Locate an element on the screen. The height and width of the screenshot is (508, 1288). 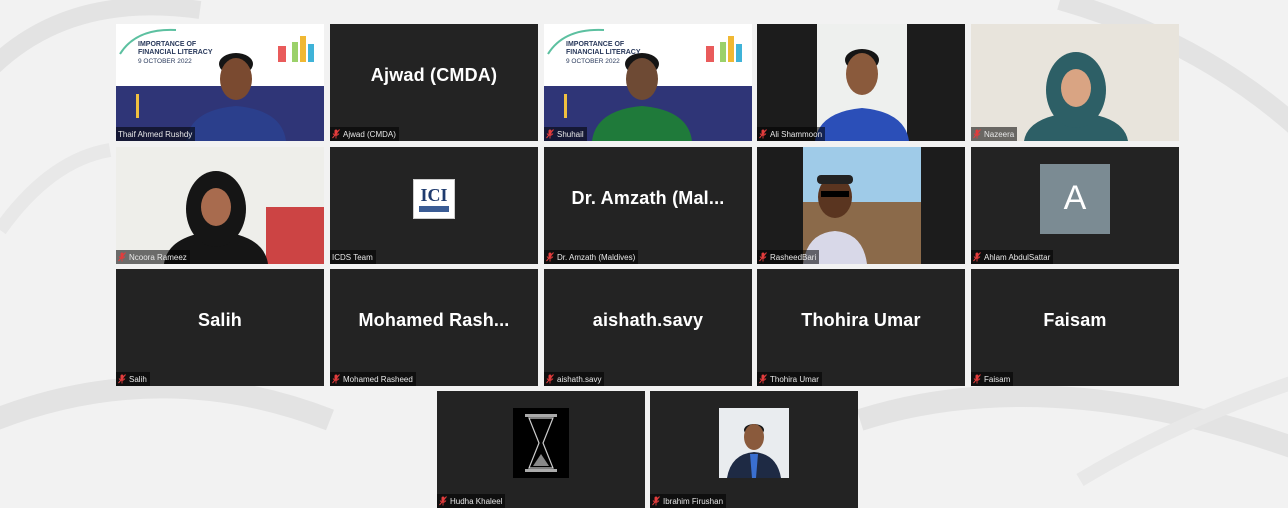
participant-name-label: RasheedBari is located at coordinates (788, 257).